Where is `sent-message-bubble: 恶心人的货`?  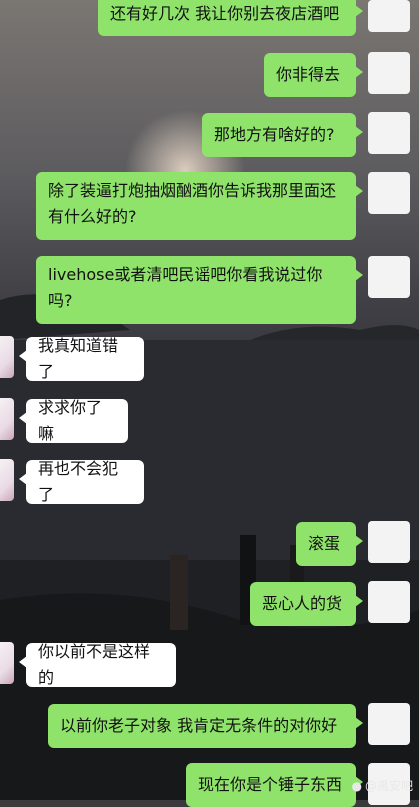
sent-message-bubble: 恶心人的货 is located at coordinates (306, 604).